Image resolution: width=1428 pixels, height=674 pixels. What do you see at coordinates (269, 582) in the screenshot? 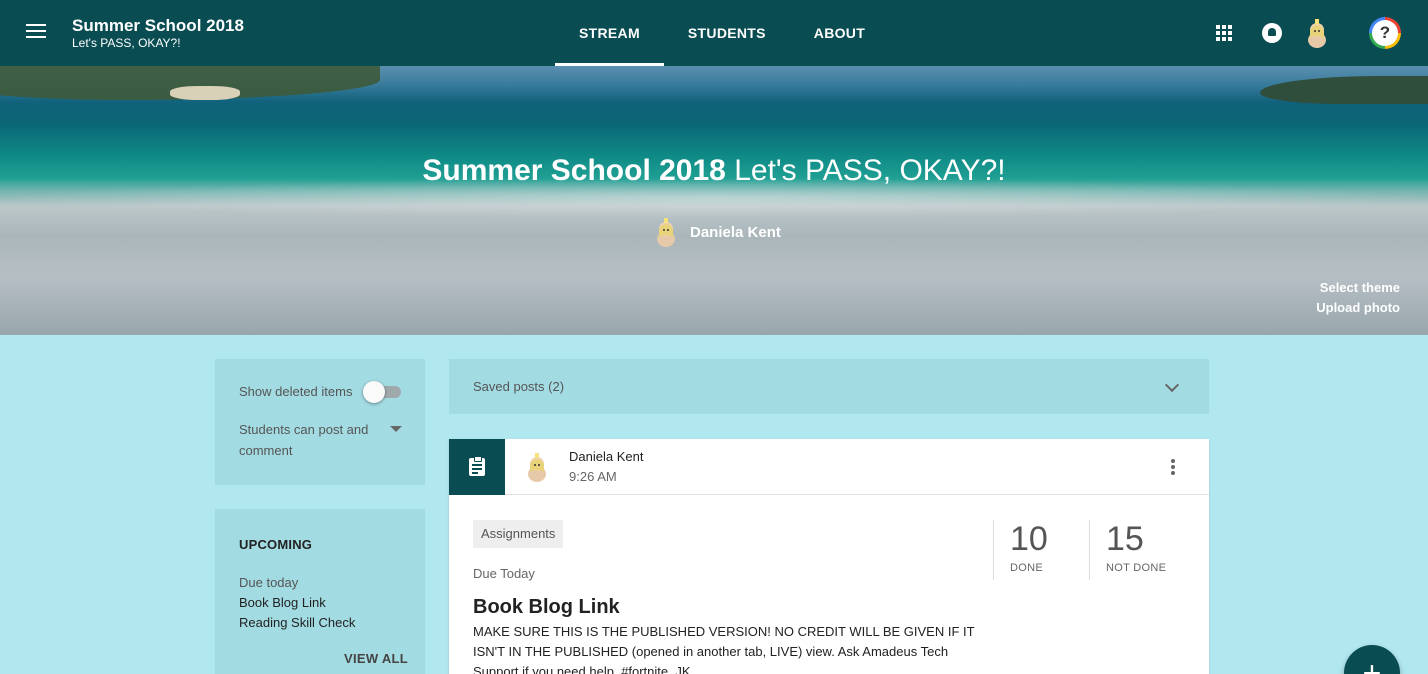
I see `upcoming-due-label: Due today` at bounding box center [269, 582].